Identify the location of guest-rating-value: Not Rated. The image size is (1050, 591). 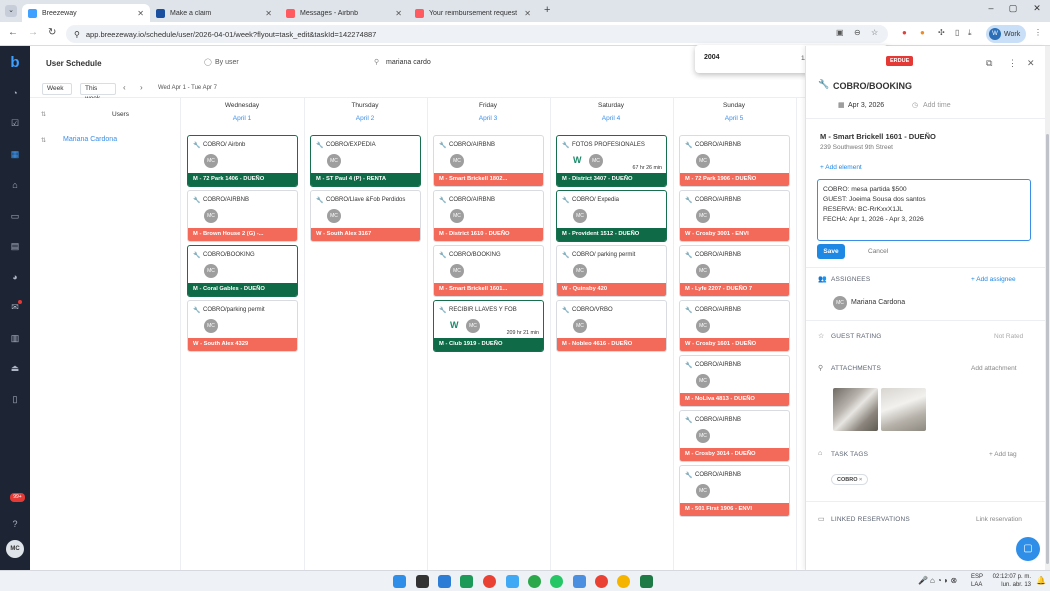
(1008, 336).